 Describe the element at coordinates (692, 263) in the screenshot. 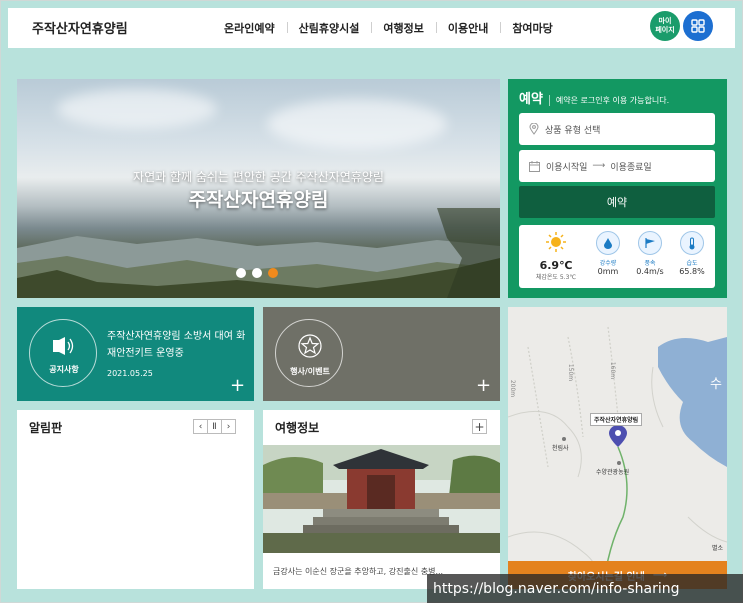

I see `humidity-label: 습도` at that location.